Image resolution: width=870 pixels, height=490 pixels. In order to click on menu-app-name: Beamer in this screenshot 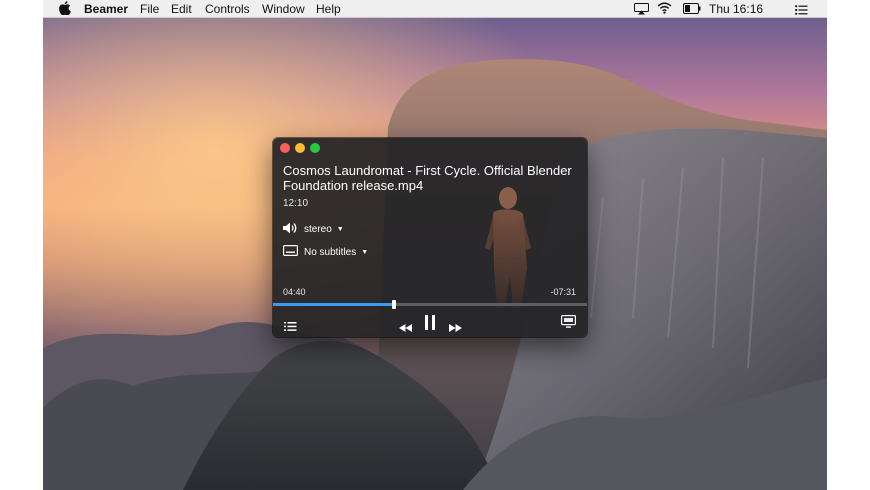, I will do `click(106, 9)`.